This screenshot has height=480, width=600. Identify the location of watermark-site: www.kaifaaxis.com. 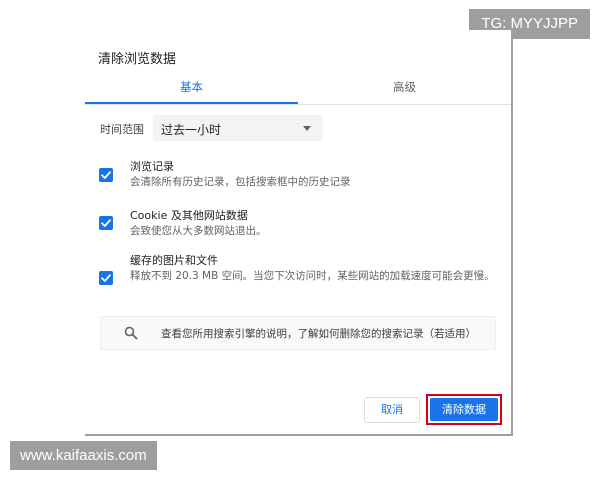
(83, 455).